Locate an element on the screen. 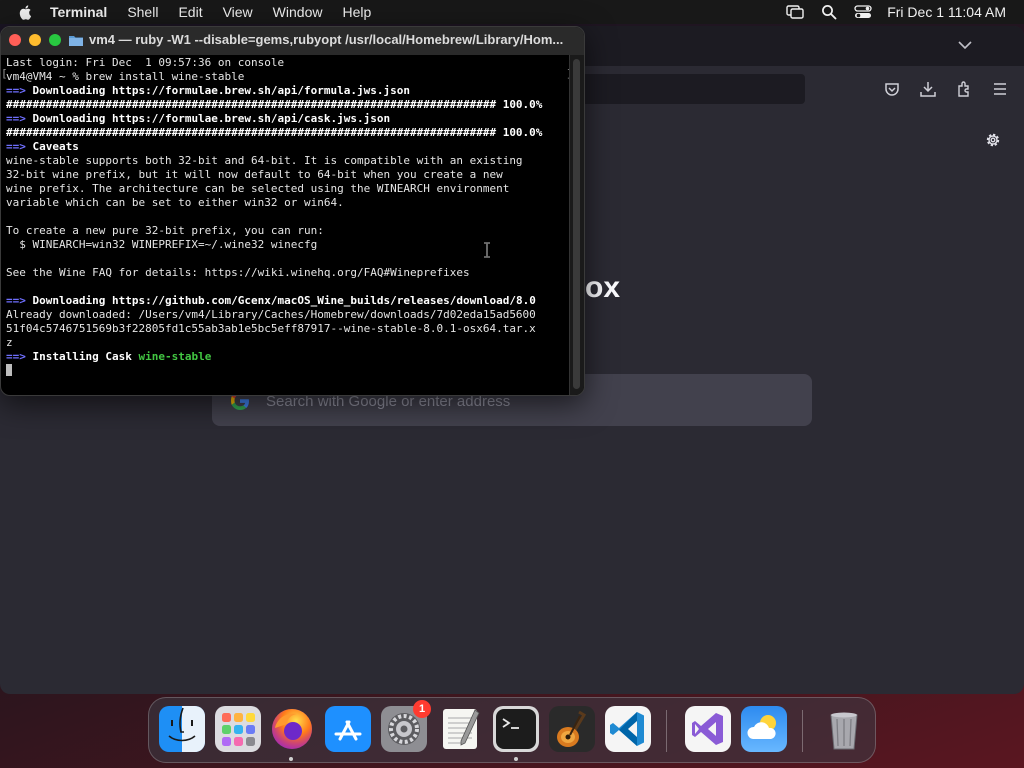 Image resolution: width=1024 pixels, height=768 pixels. menu-shell: Shell is located at coordinates (142, 12).